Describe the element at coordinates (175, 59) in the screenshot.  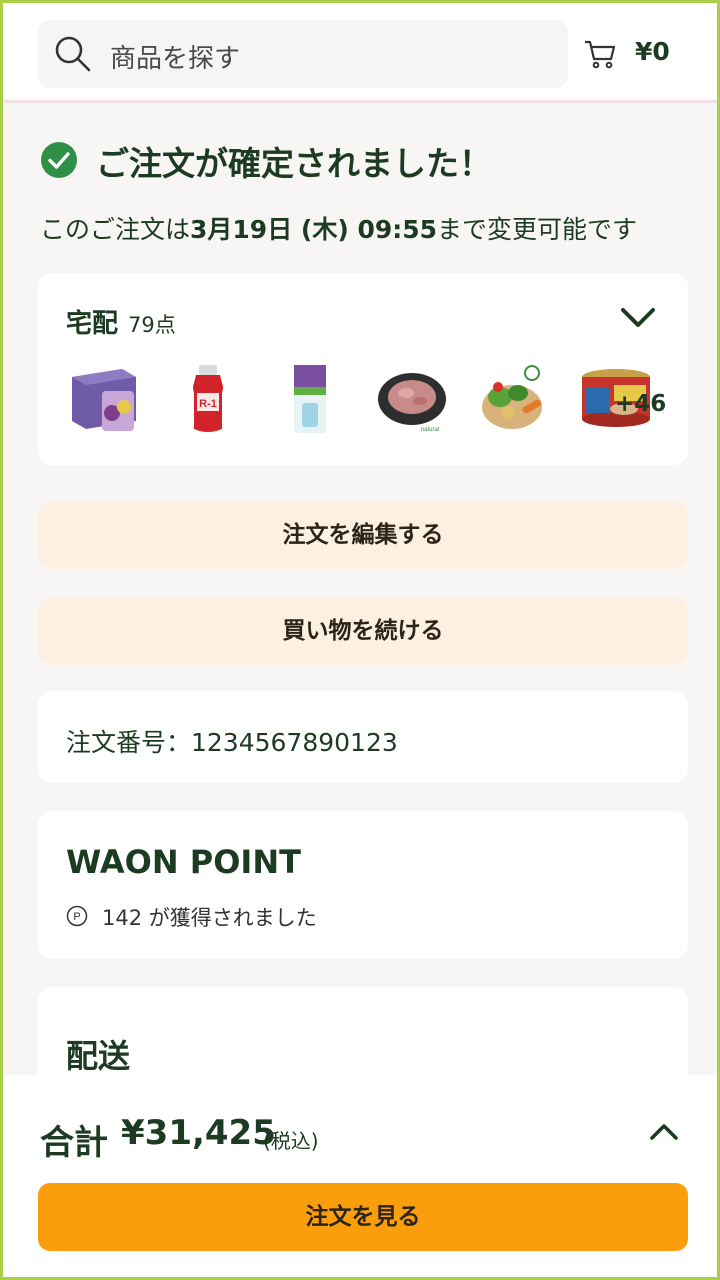
I see `search-placeholder: 商品を探す` at that location.